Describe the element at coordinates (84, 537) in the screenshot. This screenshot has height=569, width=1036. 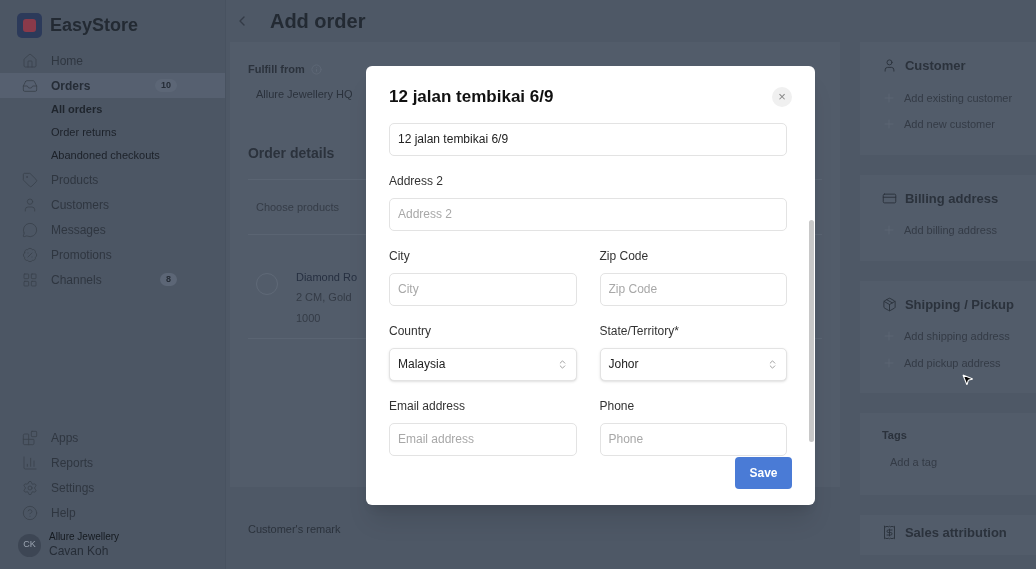
I see `store-name: Allure Jewellery` at that location.